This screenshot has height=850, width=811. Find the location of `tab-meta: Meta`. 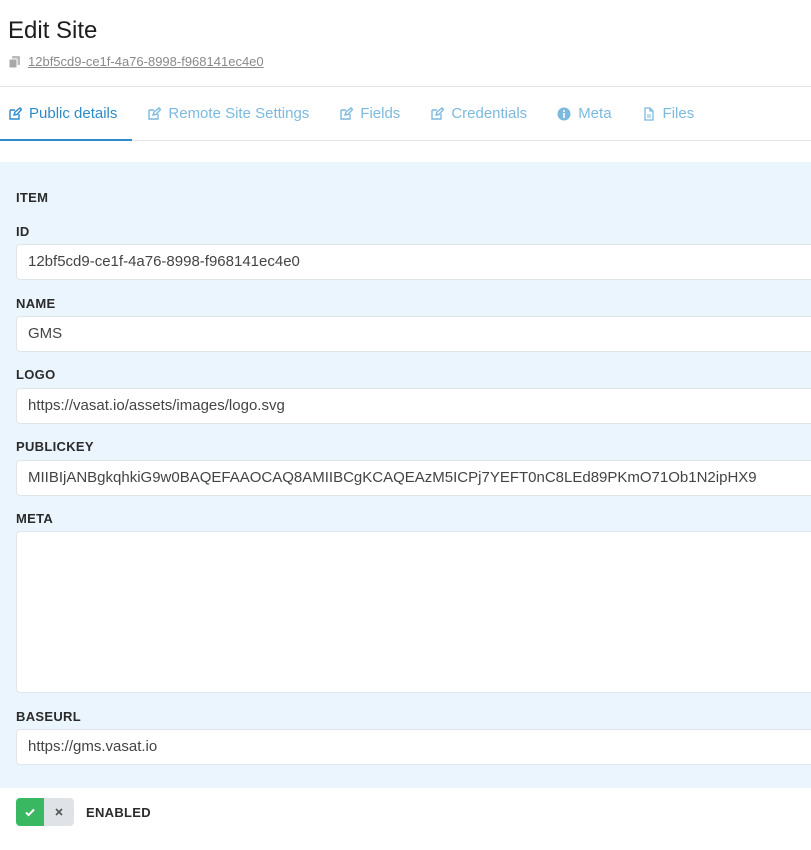

tab-meta: Meta is located at coordinates (587, 113).